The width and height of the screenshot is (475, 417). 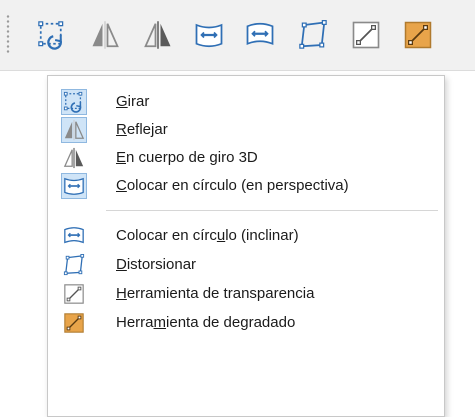 I want to click on mnemonic-letter: R, so click(x=121, y=129).